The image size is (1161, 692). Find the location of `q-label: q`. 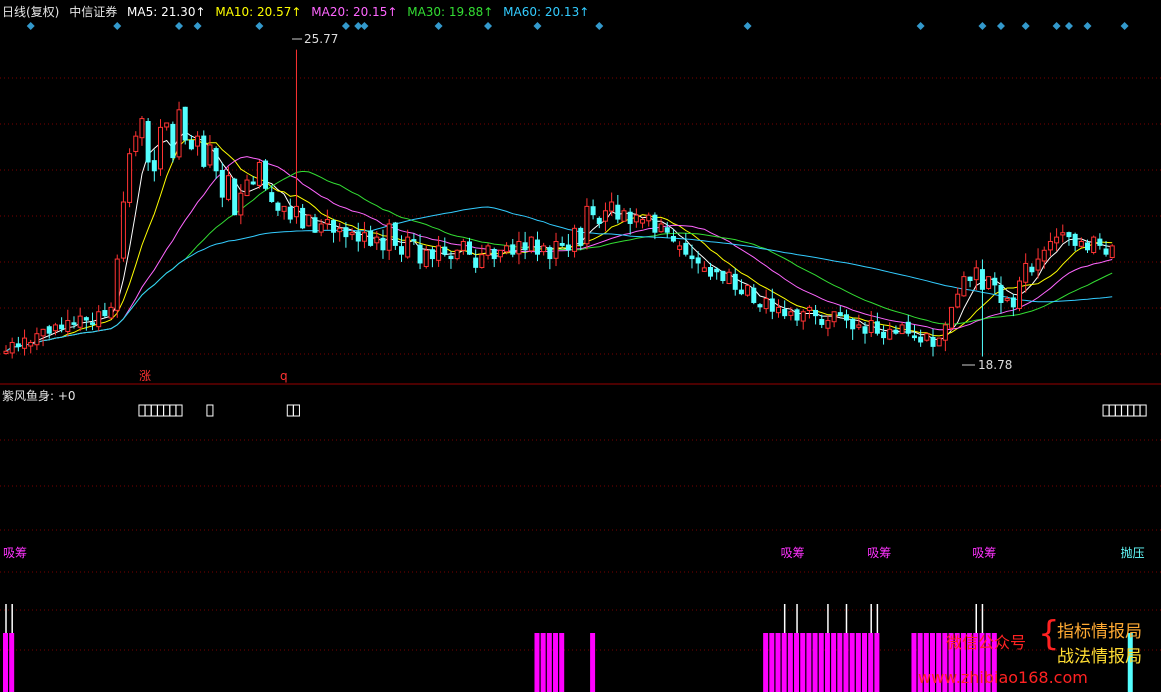

q-label: q is located at coordinates (284, 376).